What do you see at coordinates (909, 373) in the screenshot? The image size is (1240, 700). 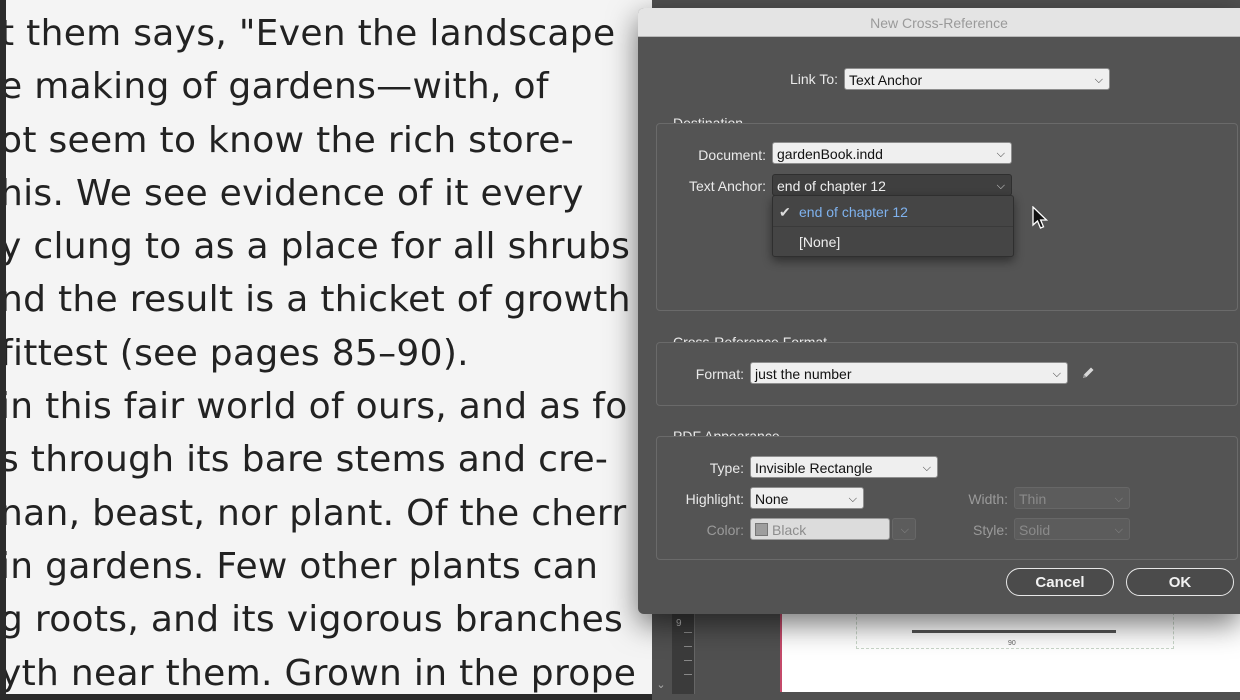 I see `format-select: just the number ⌵` at bounding box center [909, 373].